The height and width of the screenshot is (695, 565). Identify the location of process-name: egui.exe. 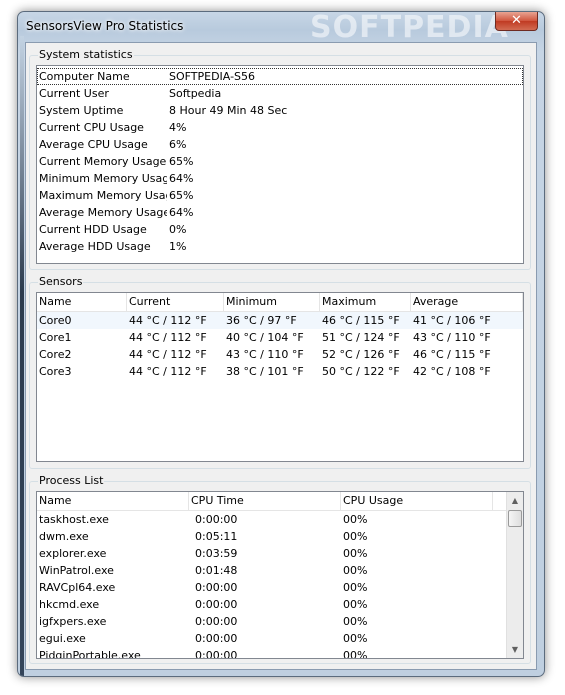
(62, 638).